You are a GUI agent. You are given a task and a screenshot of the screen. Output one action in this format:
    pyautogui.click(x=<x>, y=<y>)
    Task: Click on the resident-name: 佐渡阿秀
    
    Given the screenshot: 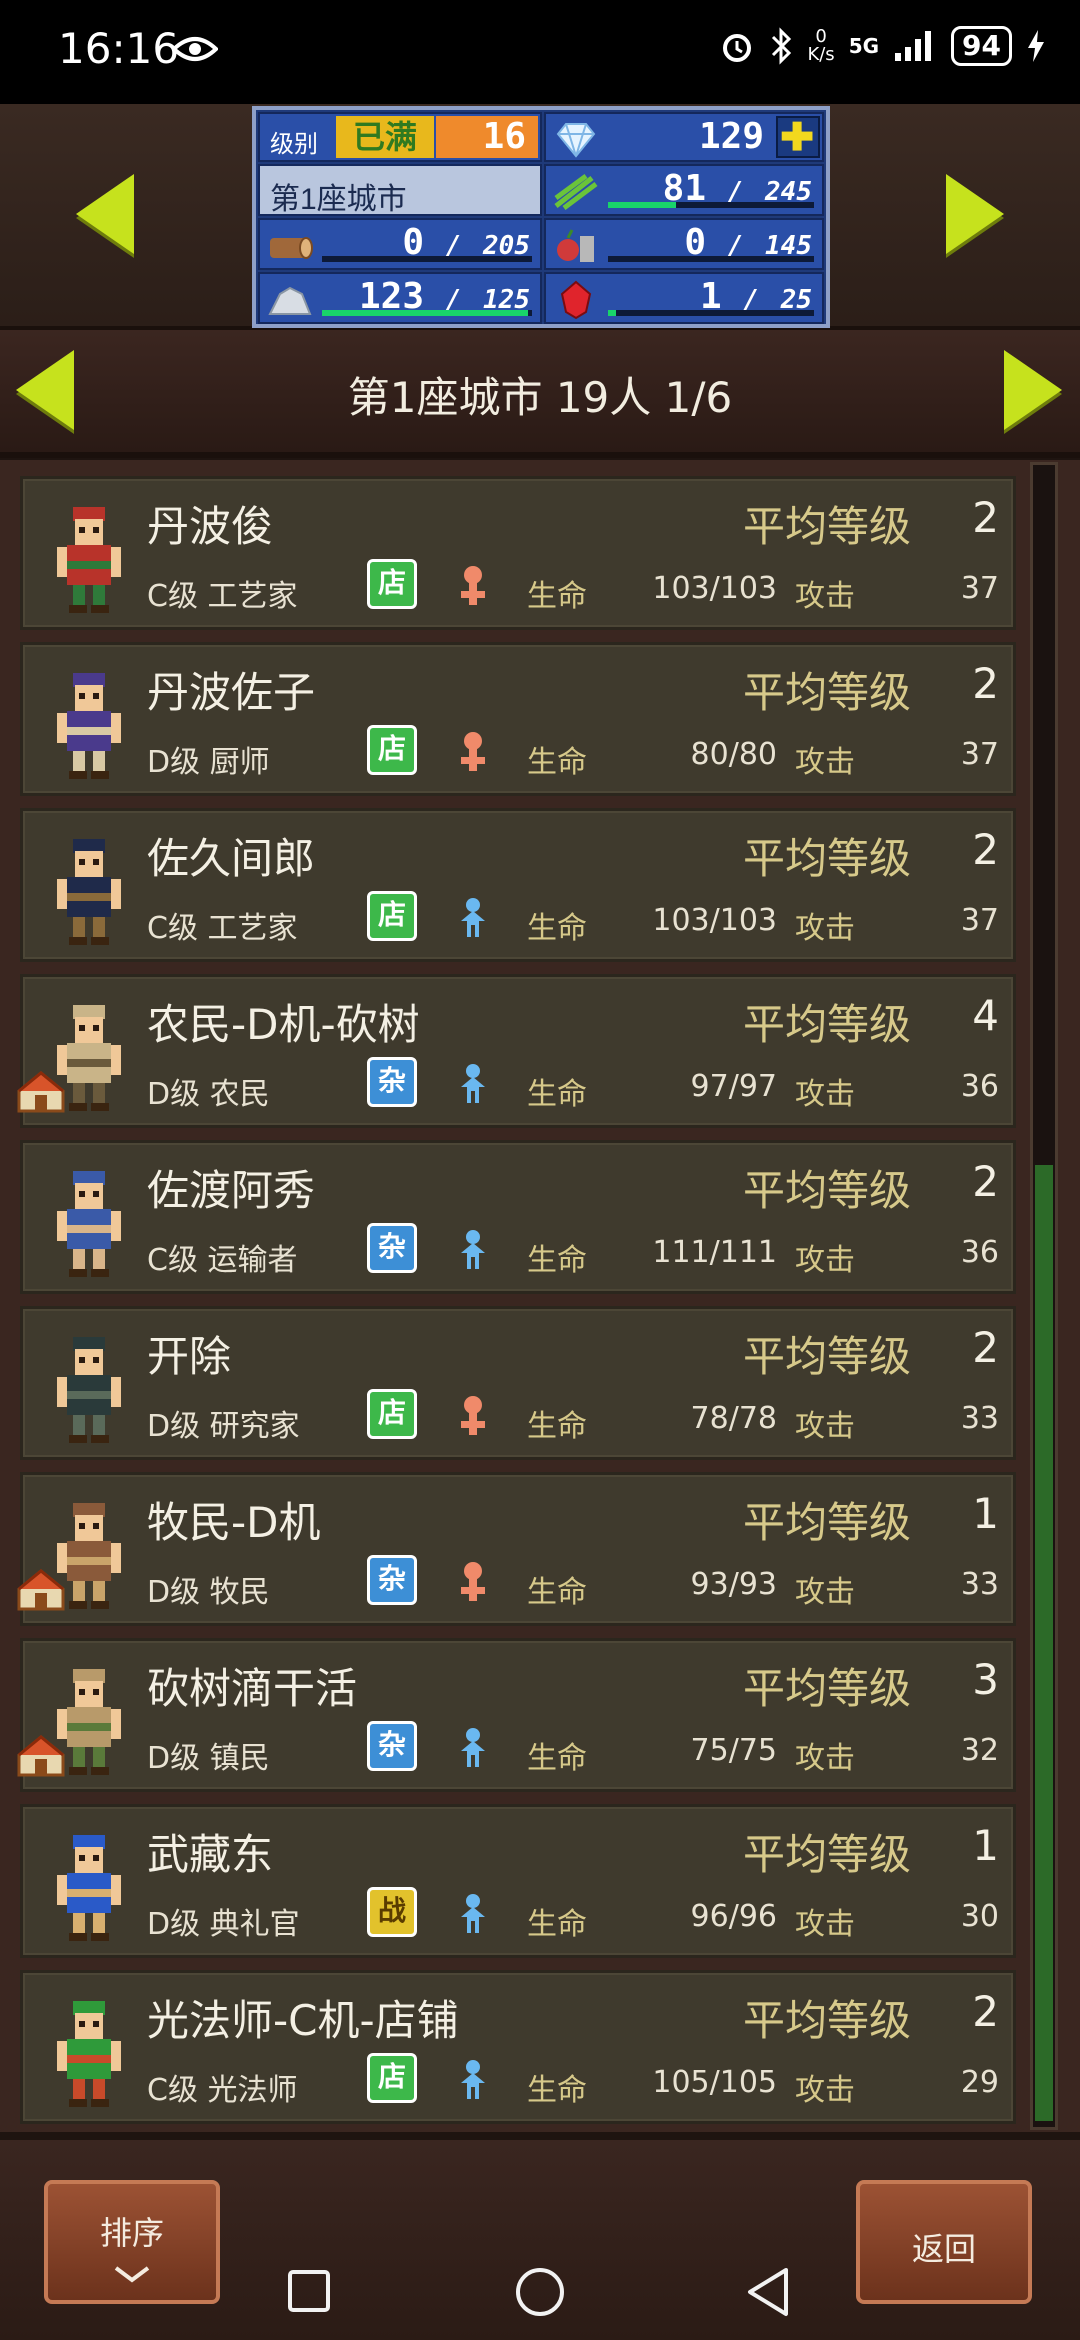 What is the action you would take?
    pyautogui.click(x=231, y=1190)
    